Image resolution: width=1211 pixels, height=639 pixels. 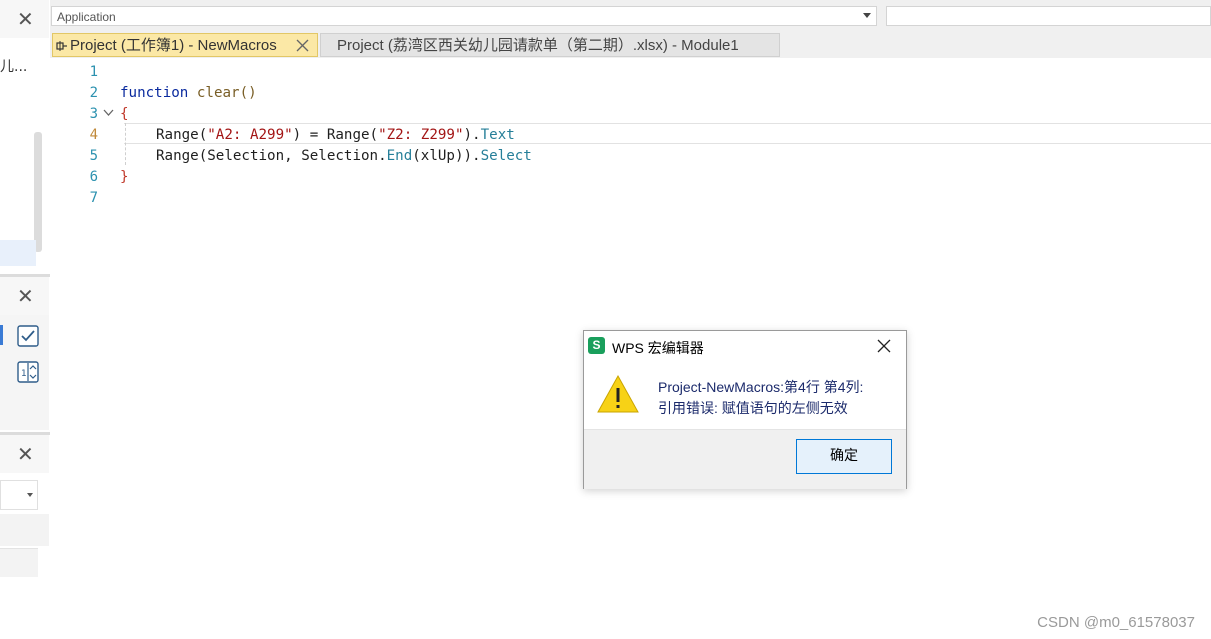 I want to click on left-panel-column: ✕ 儿... ✕ 1 ✕, so click(x=25, y=319).